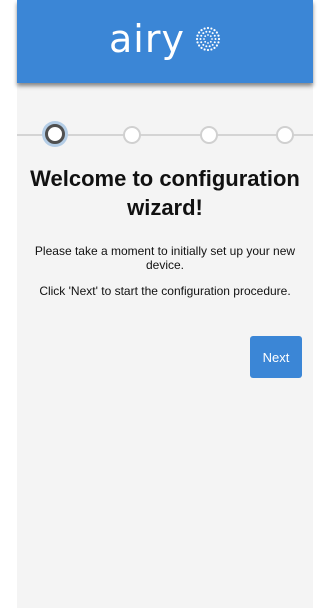 The height and width of the screenshot is (610, 320). Describe the element at coordinates (147, 38) in the screenshot. I see `logo-text: airy` at that location.